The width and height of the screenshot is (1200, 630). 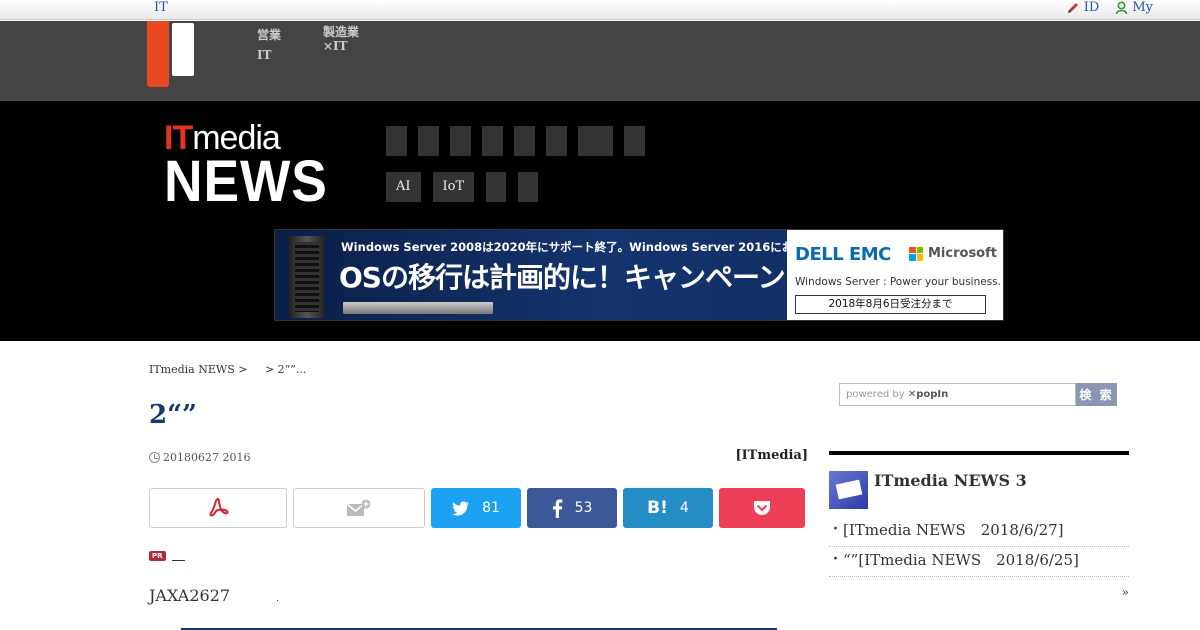 I want to click on share-bar: 81 53 B! 4, so click(x=477, y=508).